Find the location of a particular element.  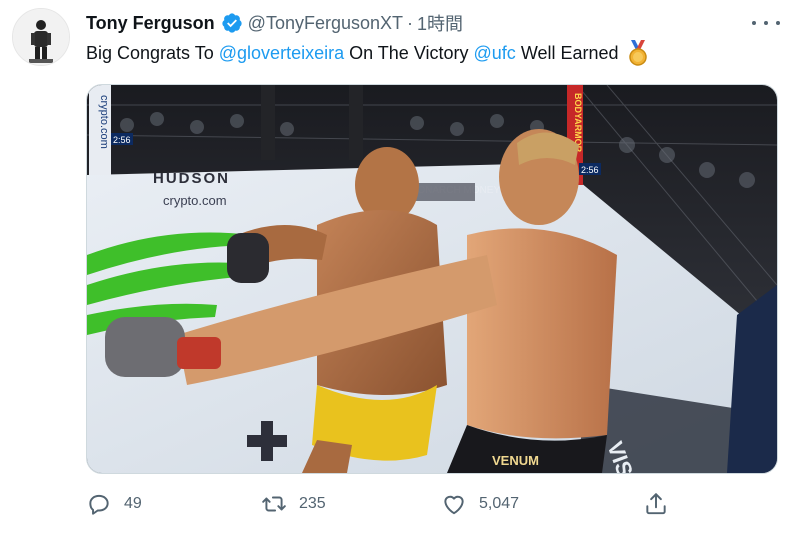

mention-link: @gloverteixeira is located at coordinates (281, 53).